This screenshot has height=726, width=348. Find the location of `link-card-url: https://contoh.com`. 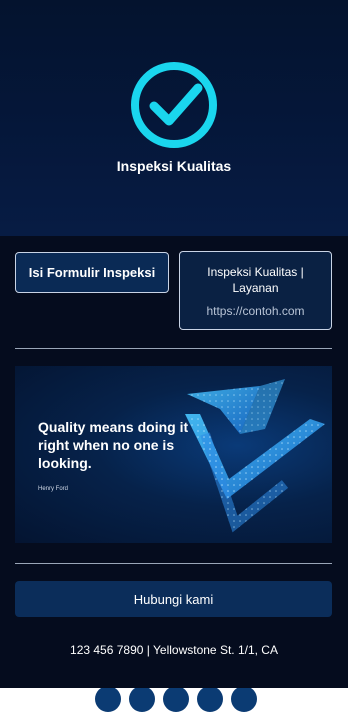

link-card-url: https://contoh.com is located at coordinates (255, 311).